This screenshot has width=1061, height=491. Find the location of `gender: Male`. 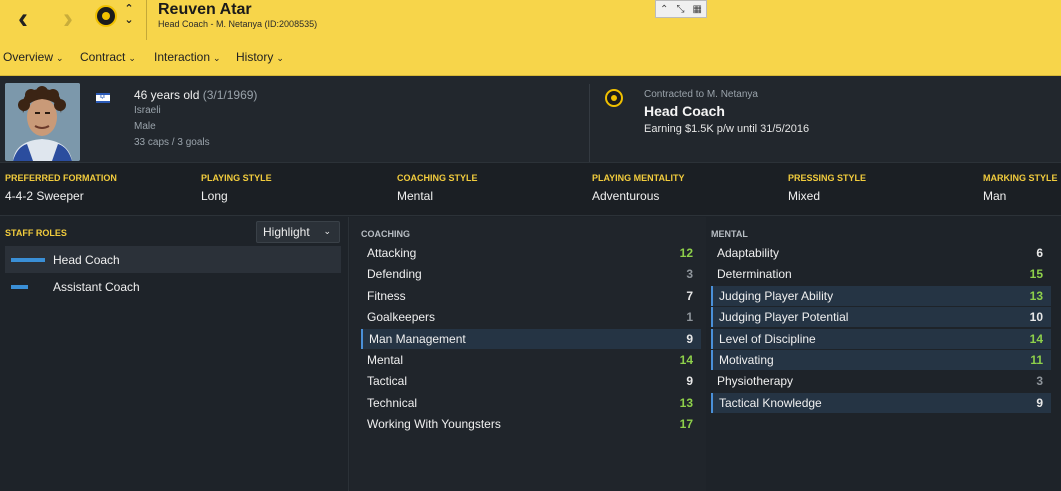

gender: Male is located at coordinates (145, 126).